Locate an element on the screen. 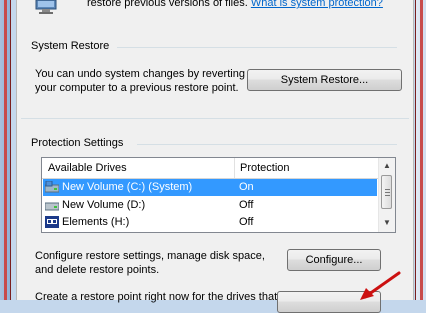 This screenshot has width=426, height=313. intro-description: restore previous versions of files. is located at coordinates (167, 4).